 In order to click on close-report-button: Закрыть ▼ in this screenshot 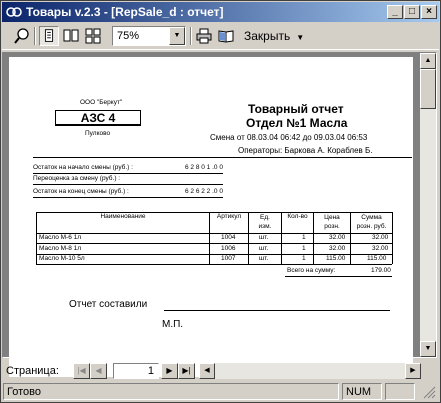, I will do `click(274, 36)`.